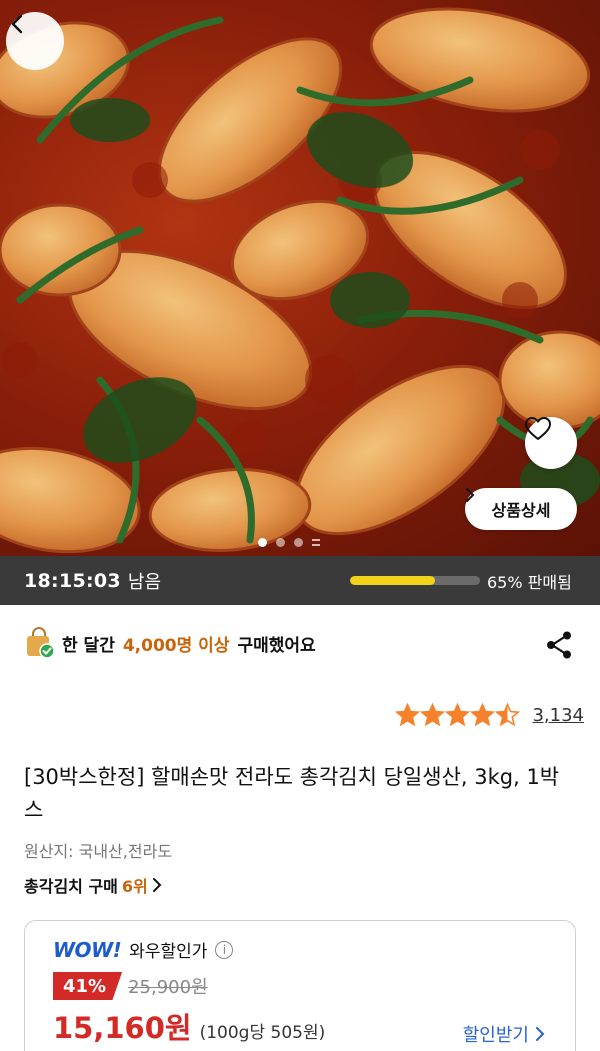 The height and width of the screenshot is (1051, 600). Describe the element at coordinates (168, 987) in the screenshot. I see `original-price: 25,900원` at that location.